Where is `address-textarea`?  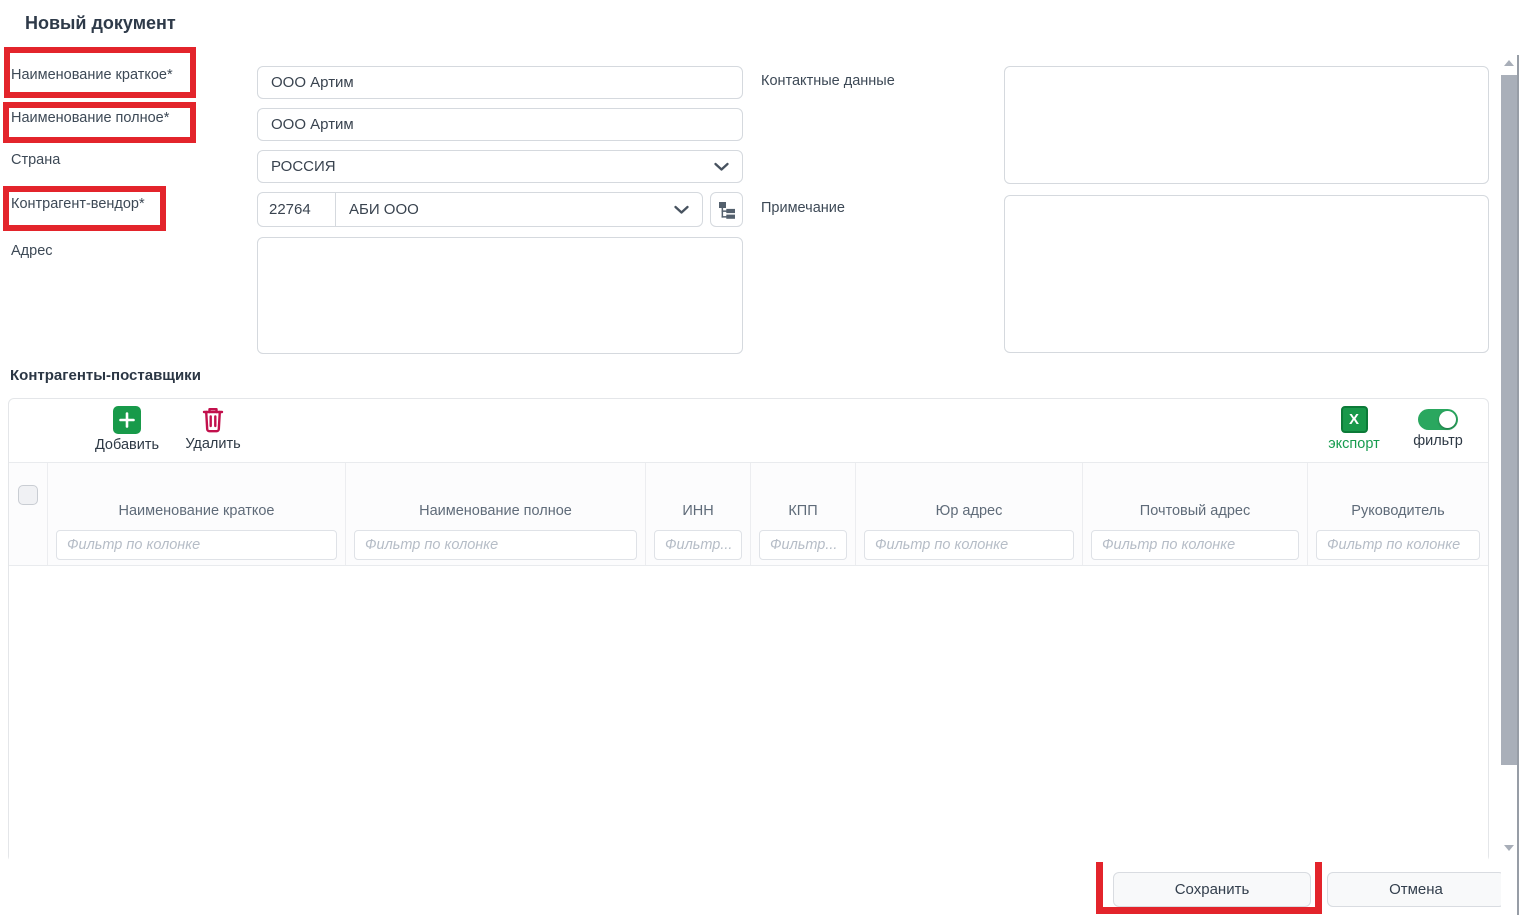 address-textarea is located at coordinates (500, 295).